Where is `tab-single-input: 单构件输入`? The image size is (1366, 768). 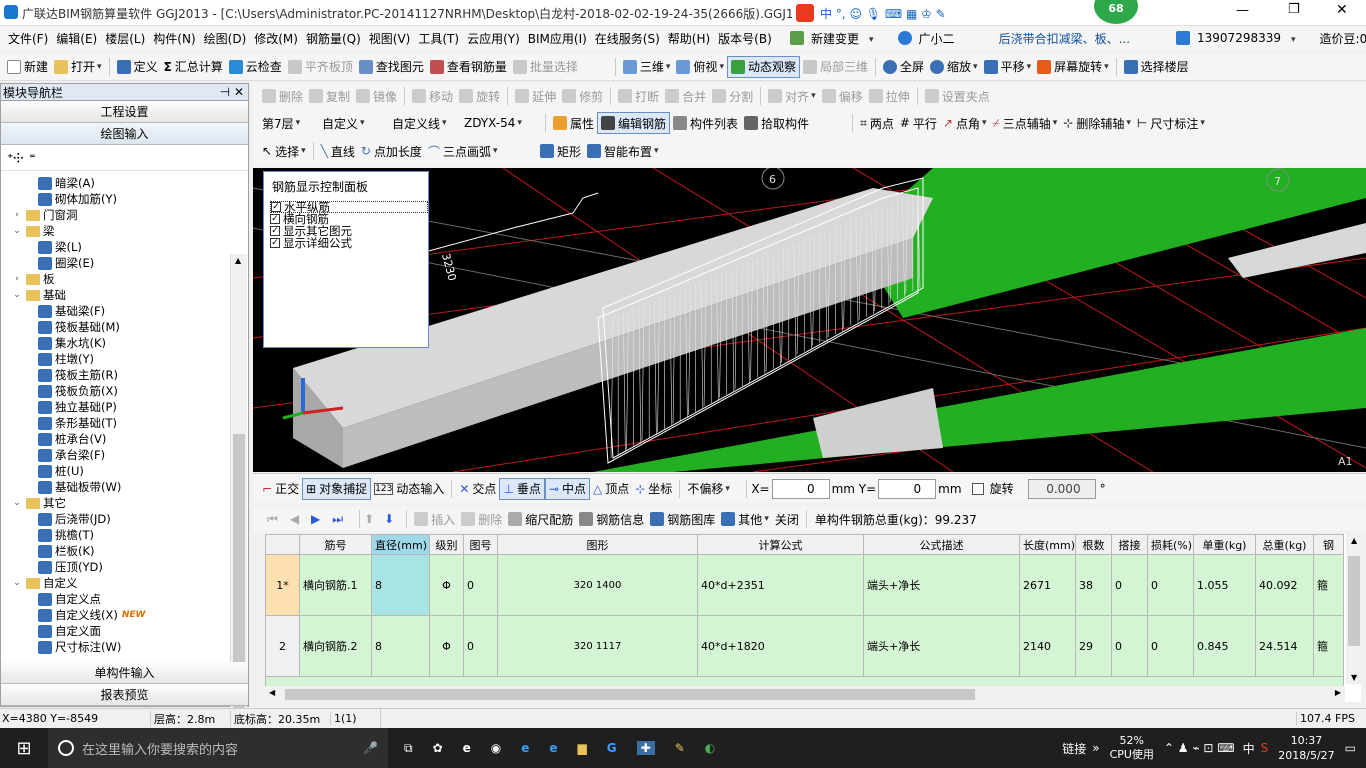
tab-single-input: 单构件输入 is located at coordinates (124, 673).